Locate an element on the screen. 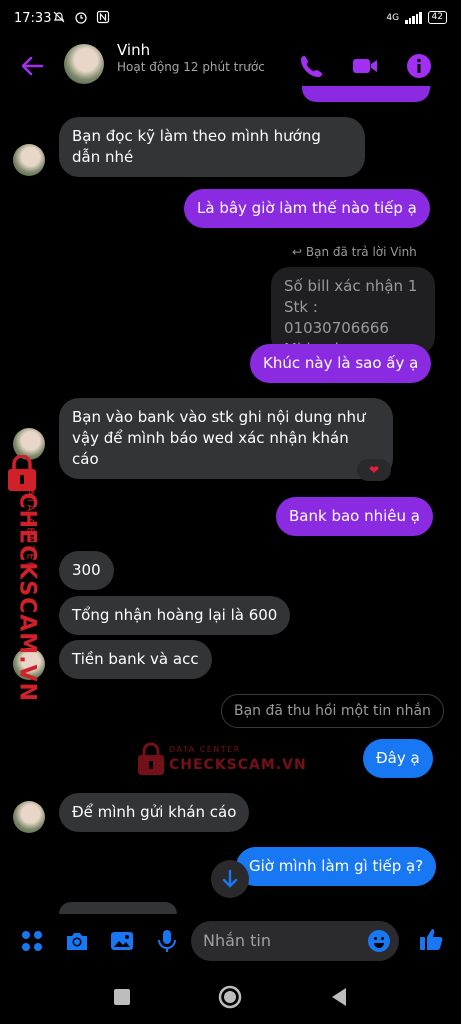 The image size is (461, 1024). nav-circle-icon is located at coordinates (230, 997).